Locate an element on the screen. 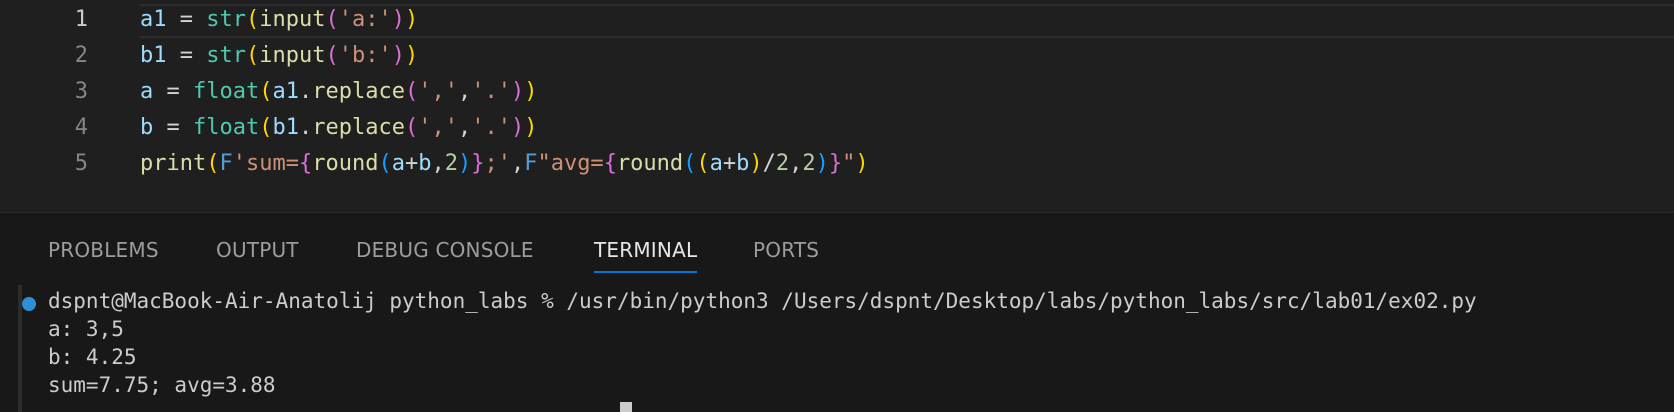  code-token: b1 is located at coordinates (285, 127).